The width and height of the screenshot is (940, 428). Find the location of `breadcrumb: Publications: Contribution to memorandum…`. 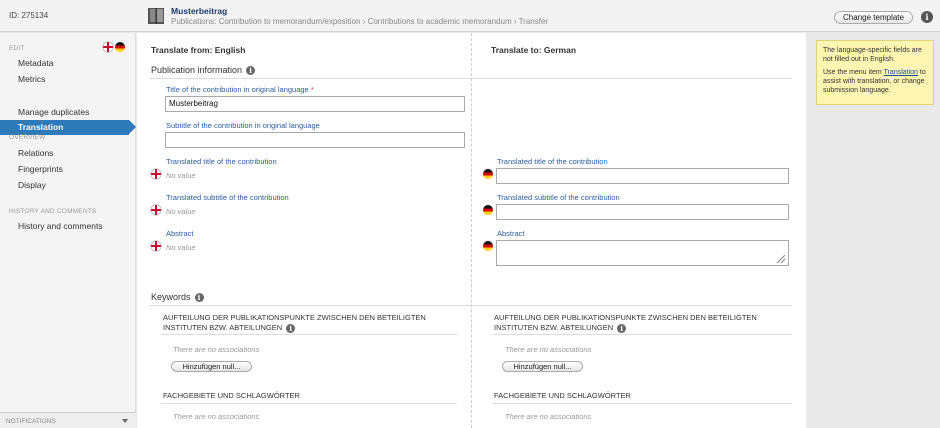

breadcrumb: Publications: Contribution to memorandum… is located at coordinates (360, 21).